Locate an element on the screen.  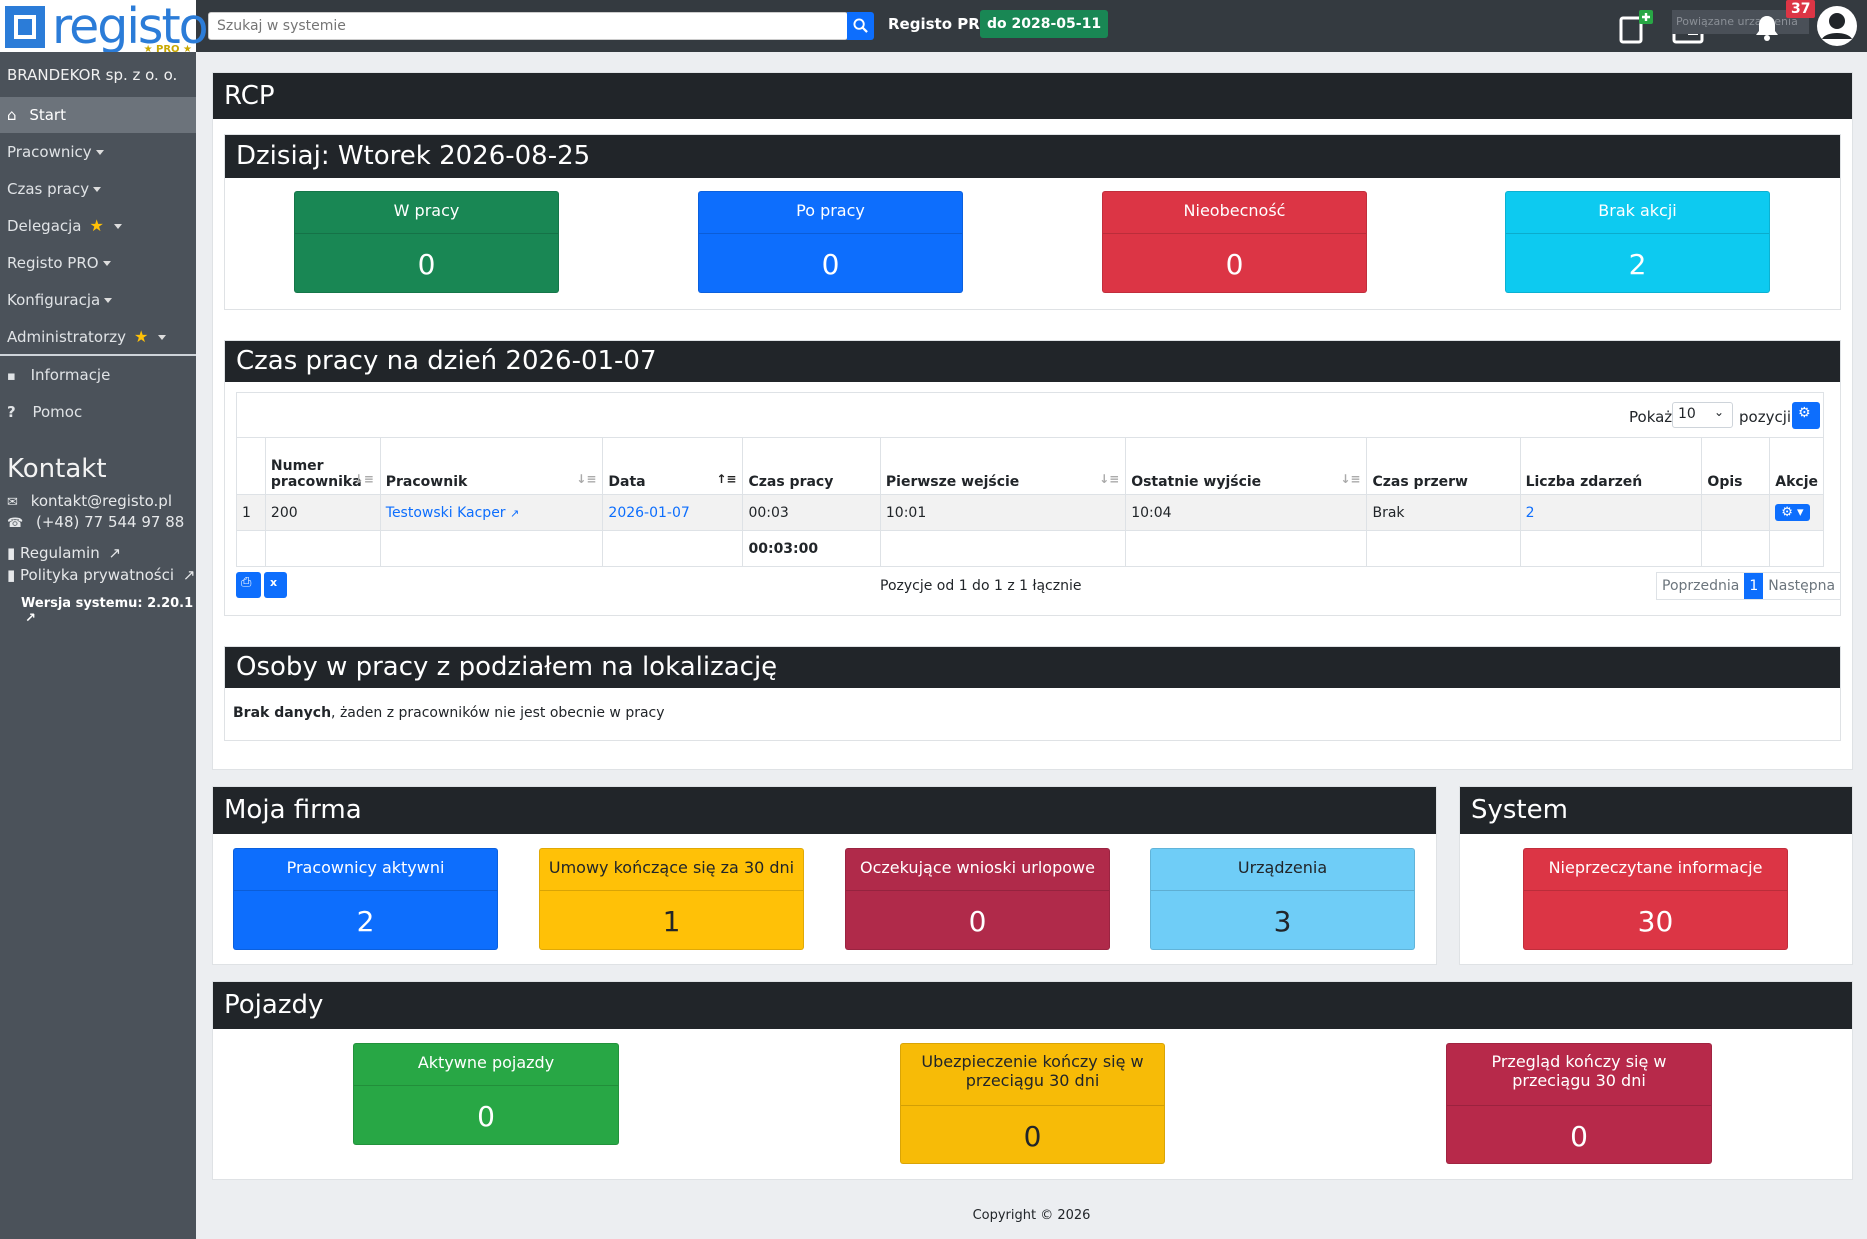
card-aktywne-pojazdy: Aktywne pojazdy 0 is located at coordinates (486, 1094).